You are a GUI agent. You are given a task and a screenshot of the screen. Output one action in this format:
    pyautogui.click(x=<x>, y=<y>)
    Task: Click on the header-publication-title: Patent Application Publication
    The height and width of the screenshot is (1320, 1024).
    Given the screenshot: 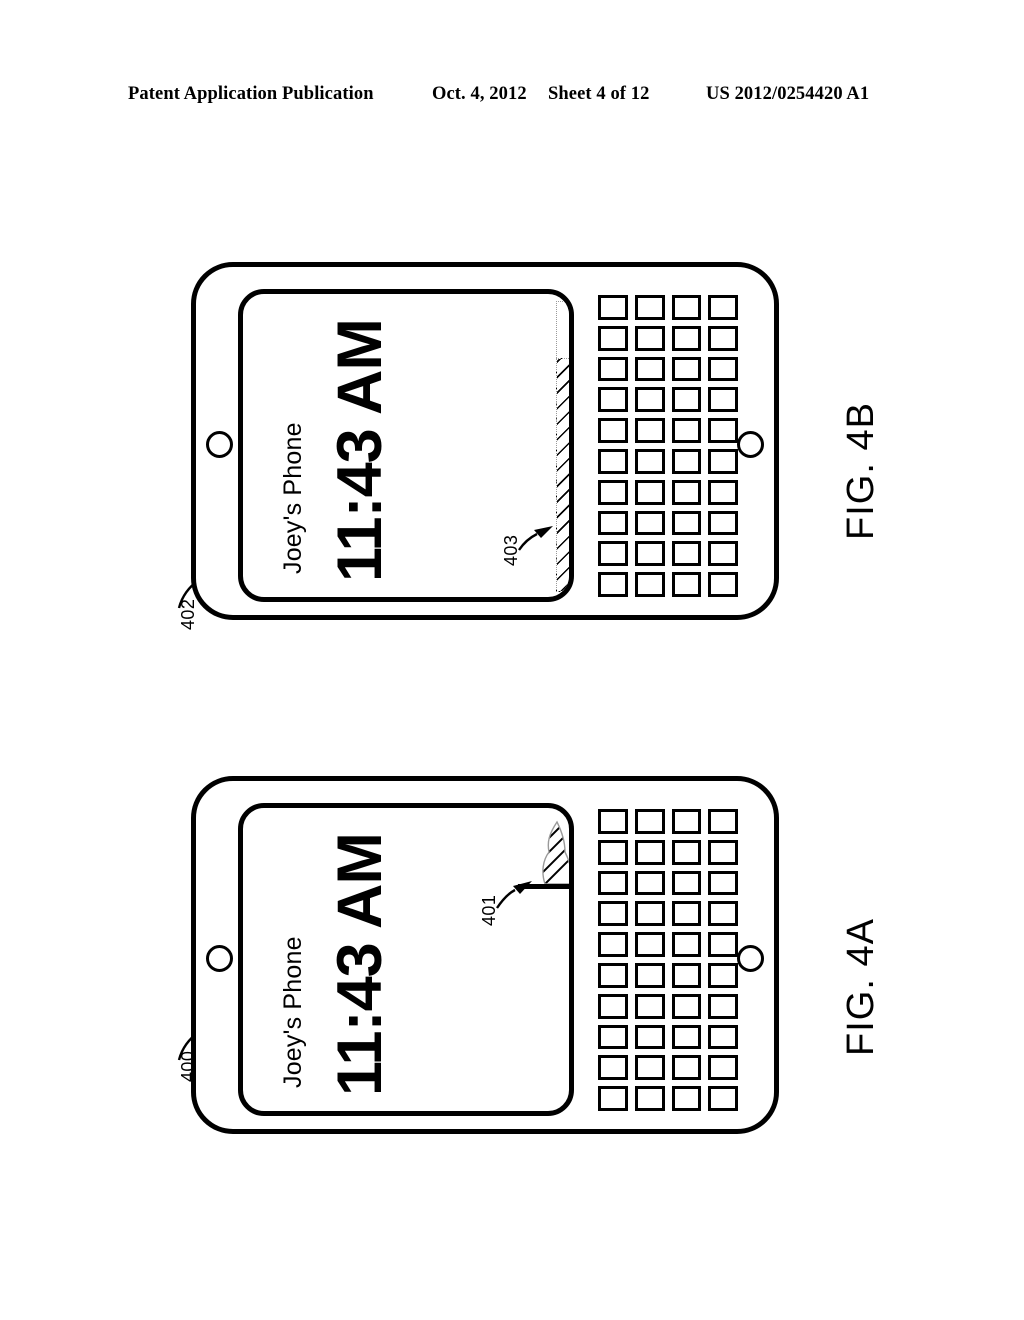 What is the action you would take?
    pyautogui.click(x=251, y=94)
    